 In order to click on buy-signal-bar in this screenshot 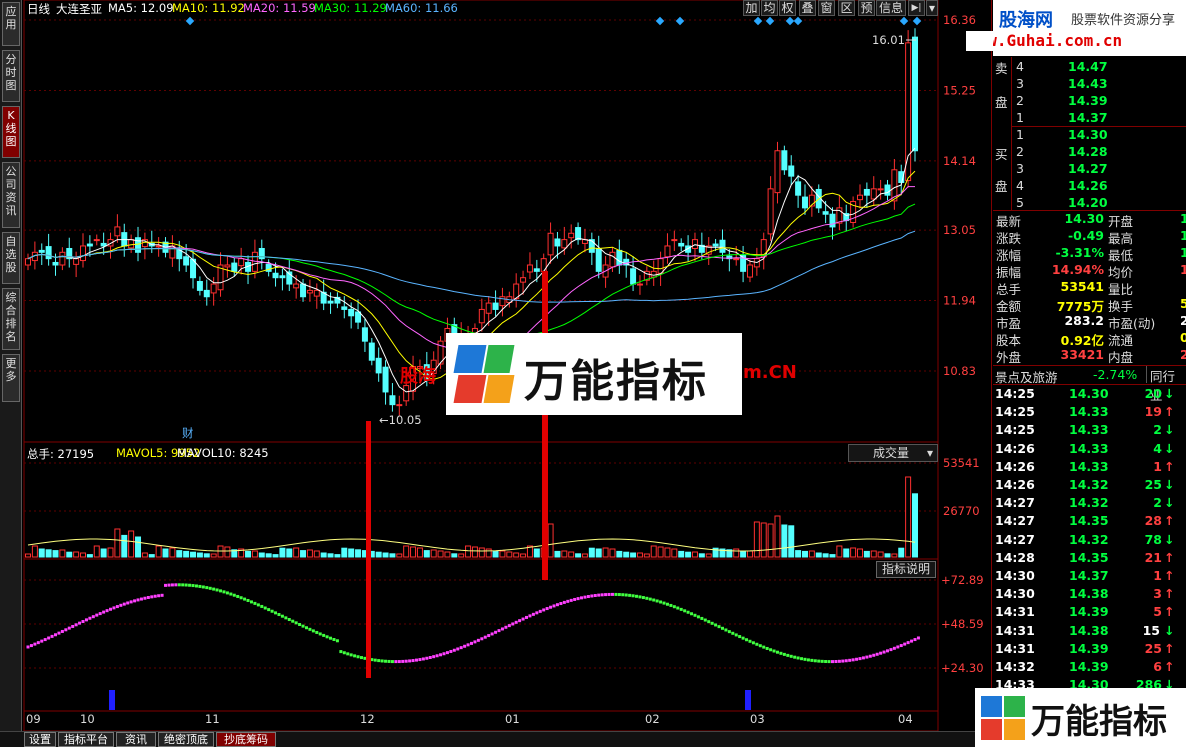, I will do `click(112, 700)`.